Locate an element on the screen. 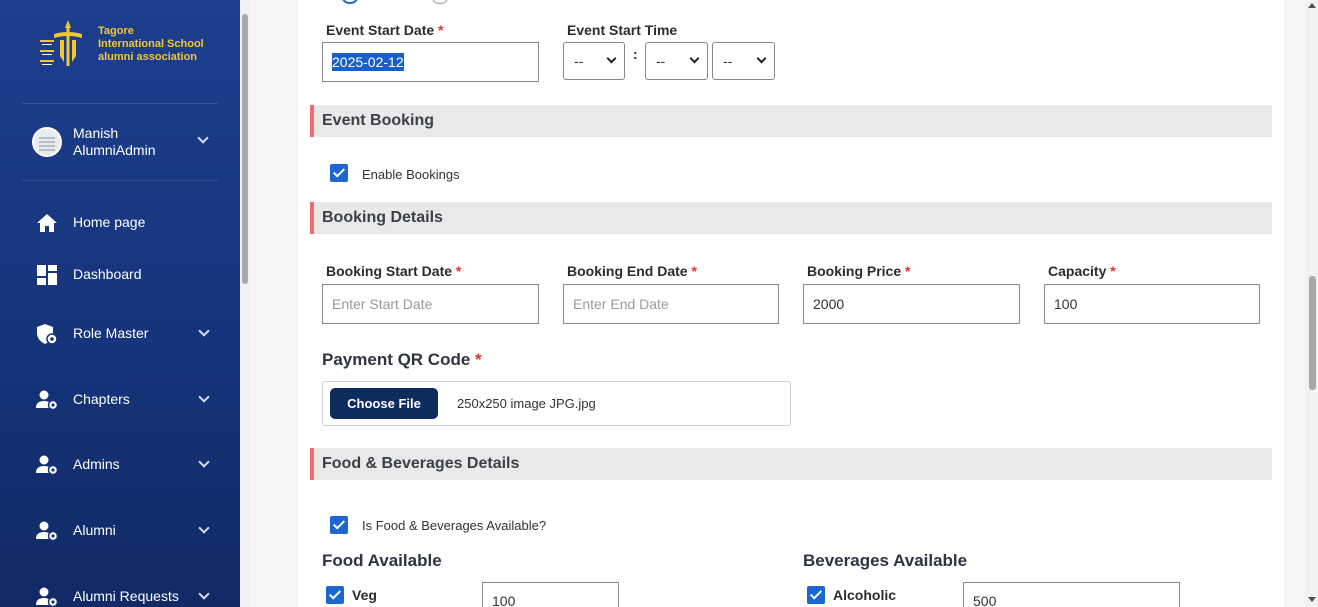 The width and height of the screenshot is (1318, 607). booking-details-section-header: Booking Details is located at coordinates (791, 218).